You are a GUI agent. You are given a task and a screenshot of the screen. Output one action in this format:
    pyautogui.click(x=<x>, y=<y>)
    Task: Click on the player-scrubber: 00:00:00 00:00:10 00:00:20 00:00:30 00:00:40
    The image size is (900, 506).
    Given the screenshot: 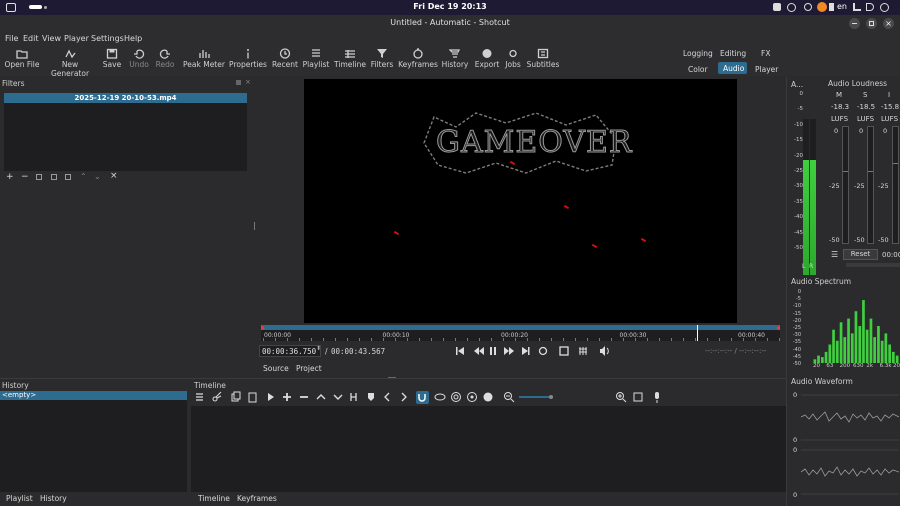 What is the action you would take?
    pyautogui.click(x=520, y=333)
    